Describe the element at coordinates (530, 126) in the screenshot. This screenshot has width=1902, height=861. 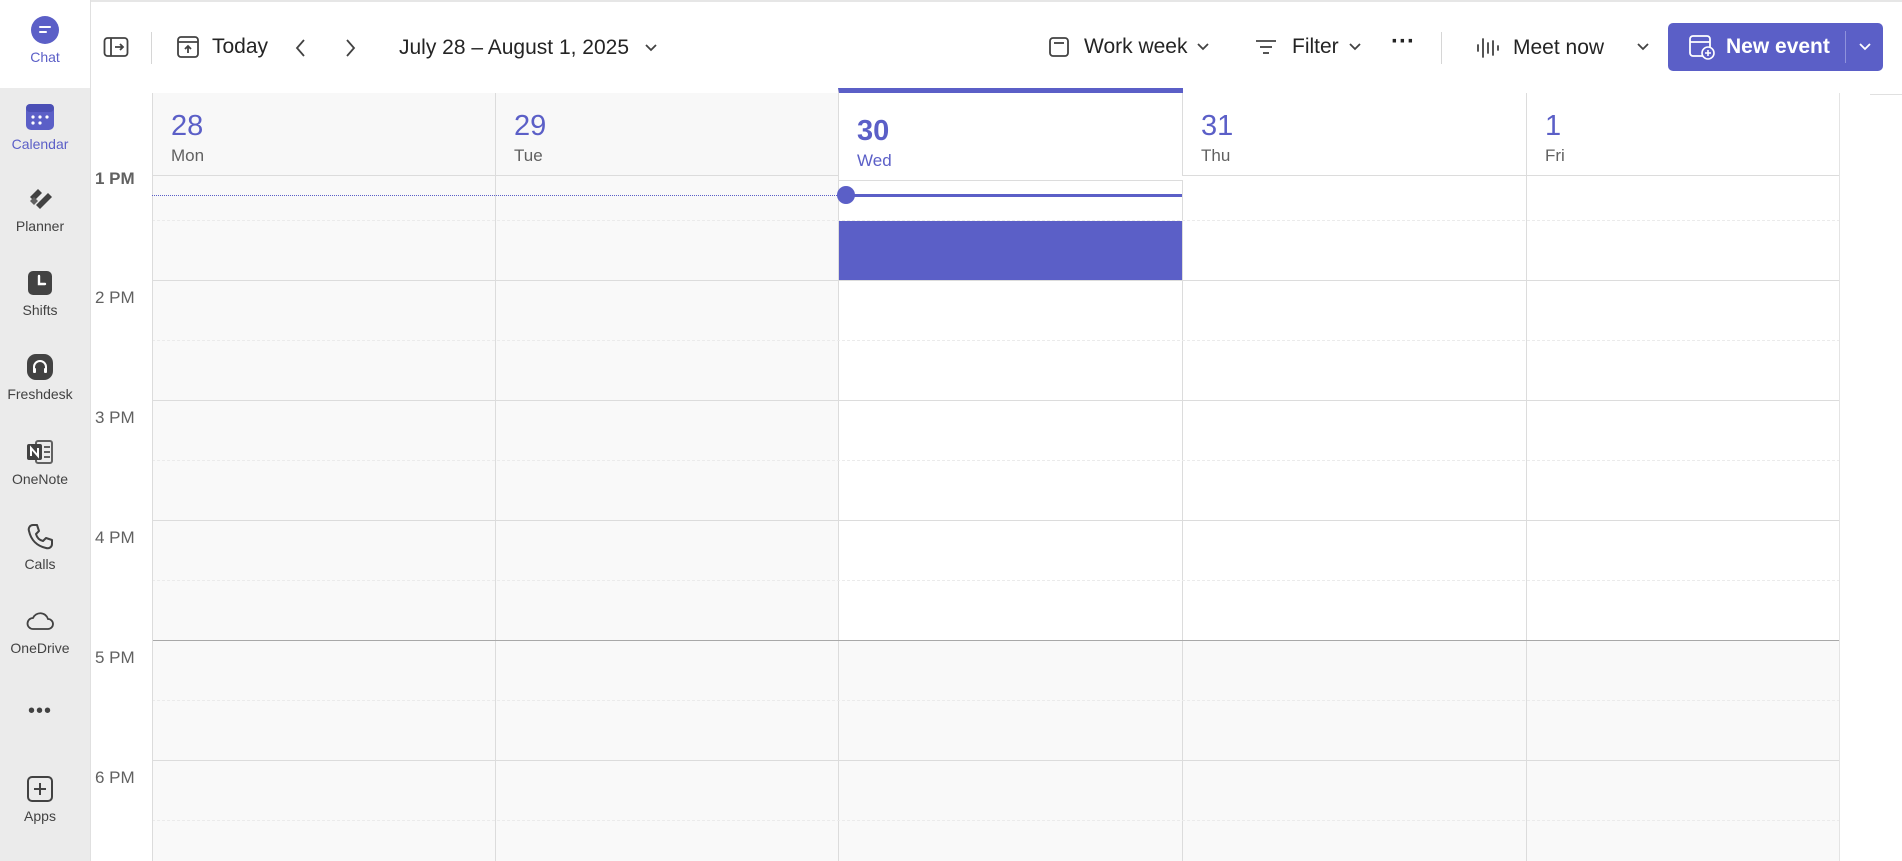
I see `day-number: 29` at that location.